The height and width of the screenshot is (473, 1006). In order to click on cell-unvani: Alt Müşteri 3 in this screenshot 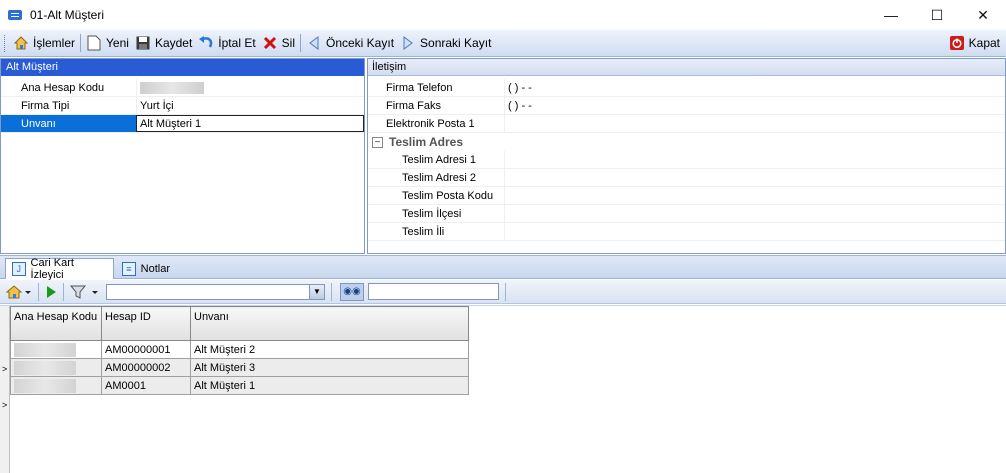, I will do `click(329, 367)`.